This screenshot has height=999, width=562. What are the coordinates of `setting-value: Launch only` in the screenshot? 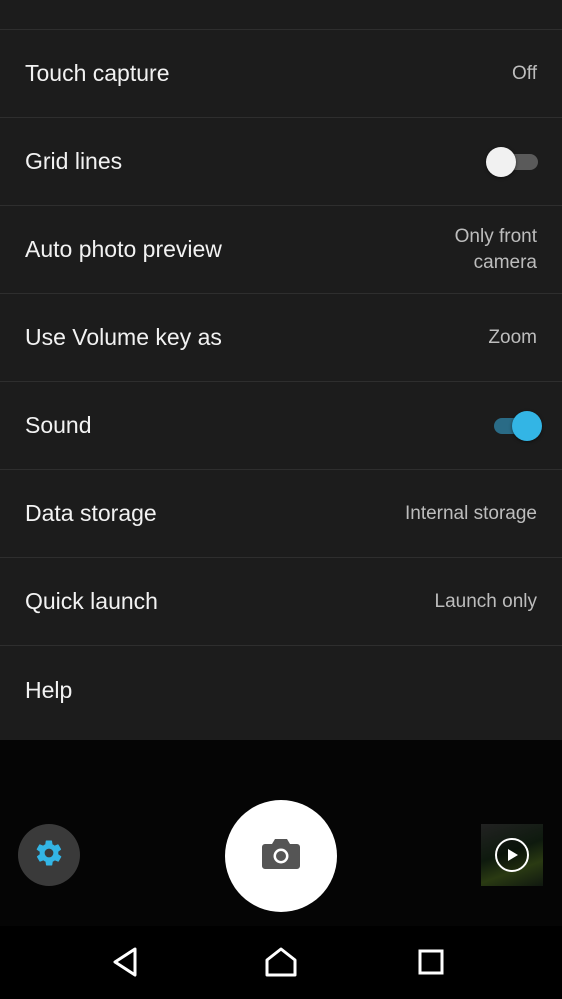 It's located at (485, 601).